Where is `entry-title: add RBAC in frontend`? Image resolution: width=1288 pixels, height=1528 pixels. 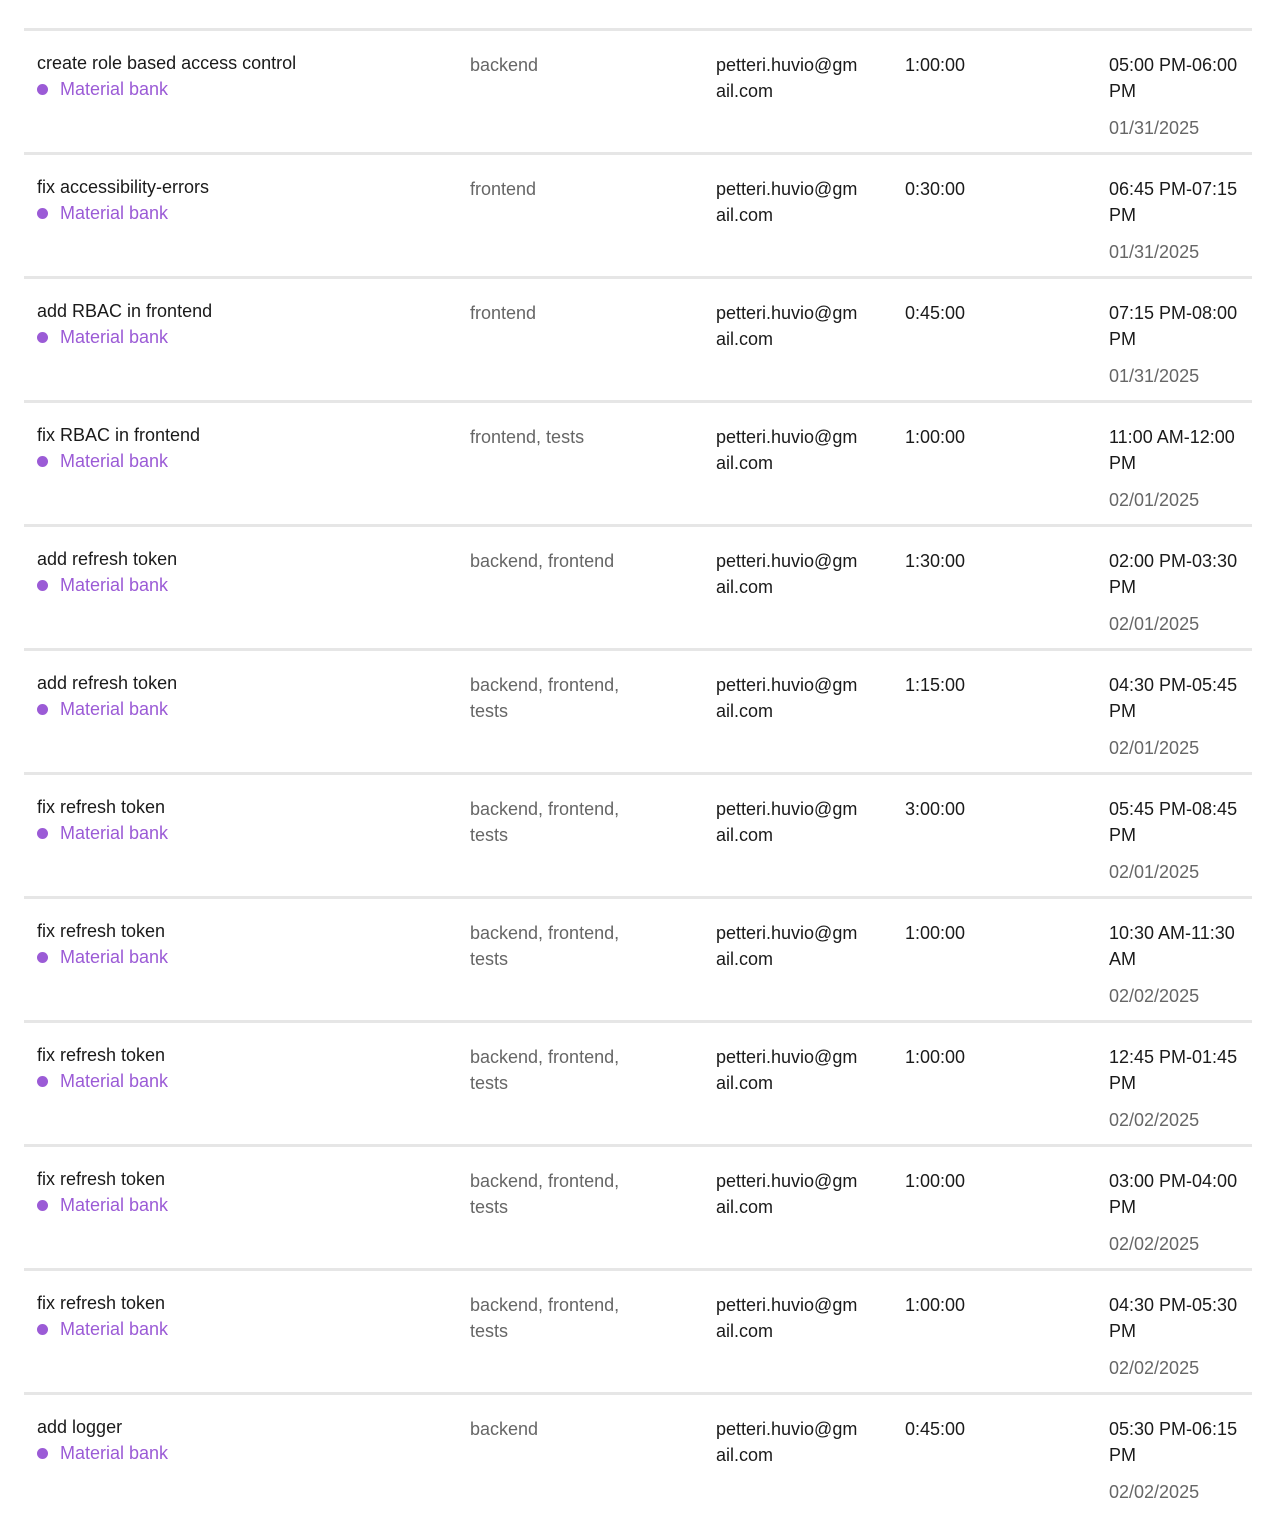
entry-title: add RBAC in frontend is located at coordinates (247, 311).